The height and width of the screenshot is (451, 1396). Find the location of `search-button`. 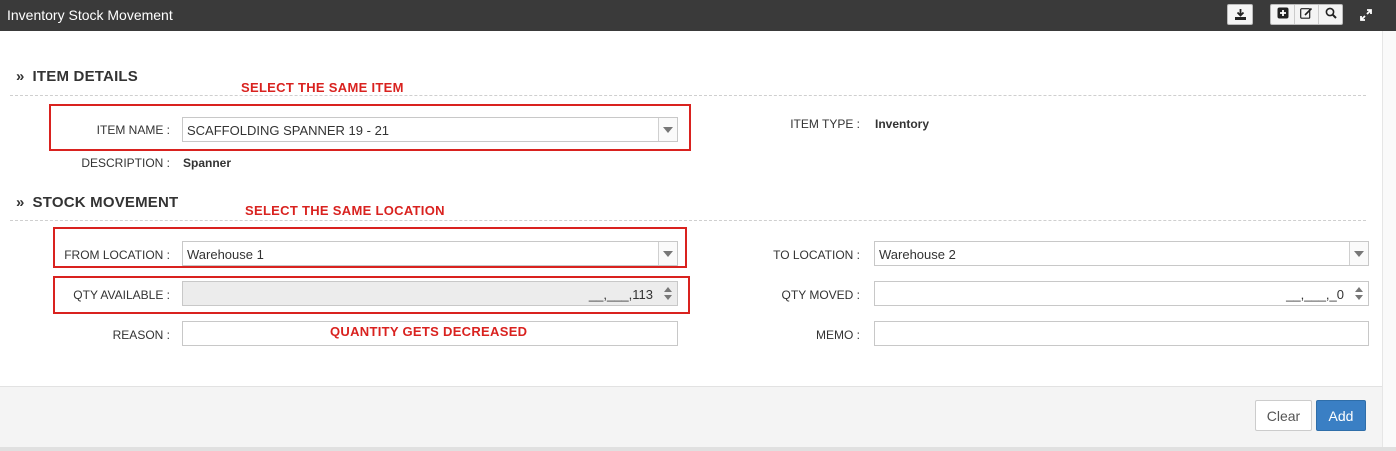

search-button is located at coordinates (1330, 14).